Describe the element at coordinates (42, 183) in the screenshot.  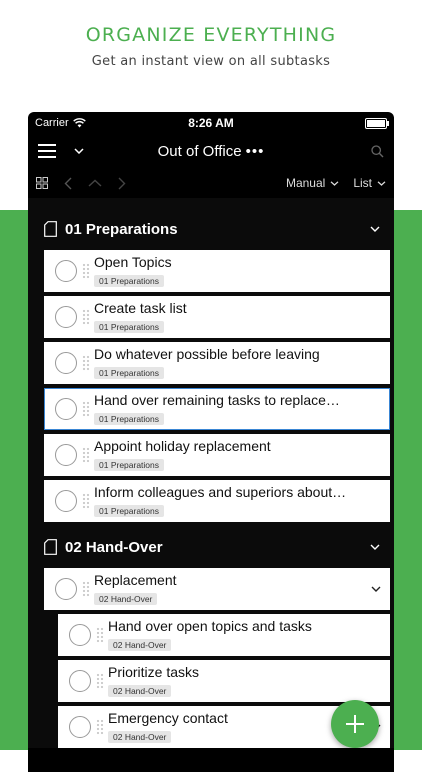
I see `grid-view-icon` at that location.